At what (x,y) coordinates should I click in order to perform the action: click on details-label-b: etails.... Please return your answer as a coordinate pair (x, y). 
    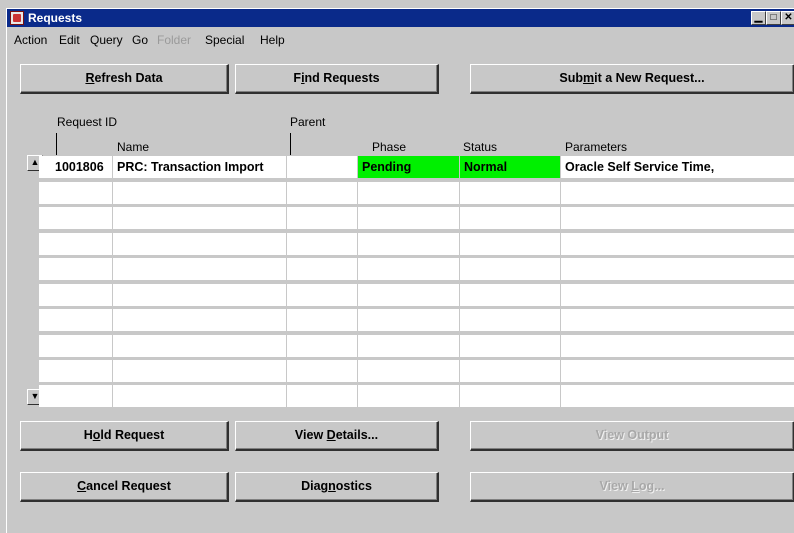
    Looking at the image, I should click on (357, 435).